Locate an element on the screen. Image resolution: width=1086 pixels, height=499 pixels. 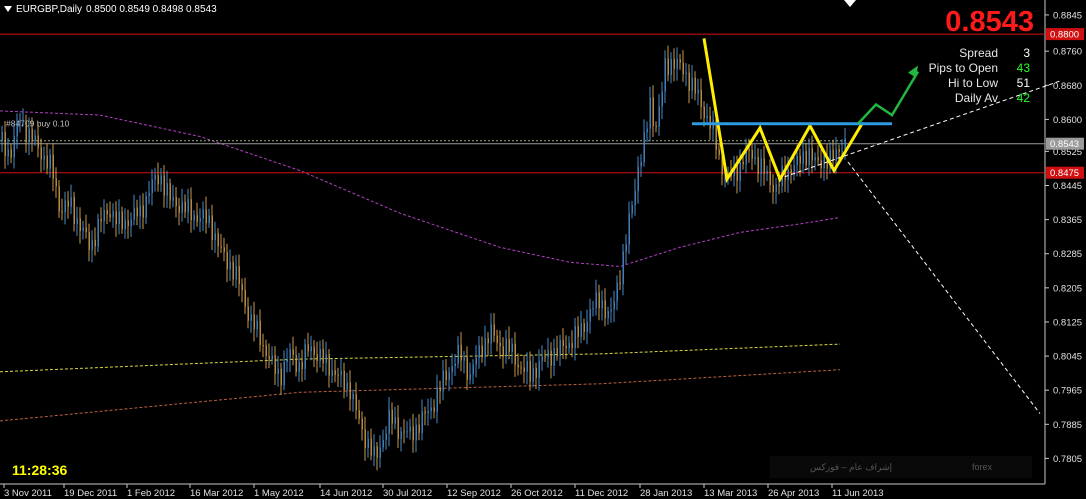
current-price-display: 0.8543 is located at coordinates (989, 22).